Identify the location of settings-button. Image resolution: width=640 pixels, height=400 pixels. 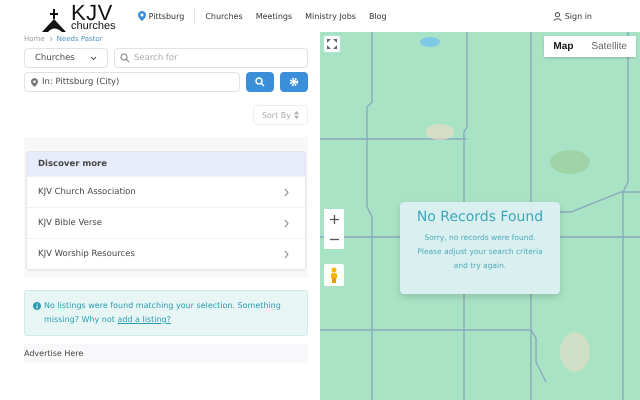
(294, 82).